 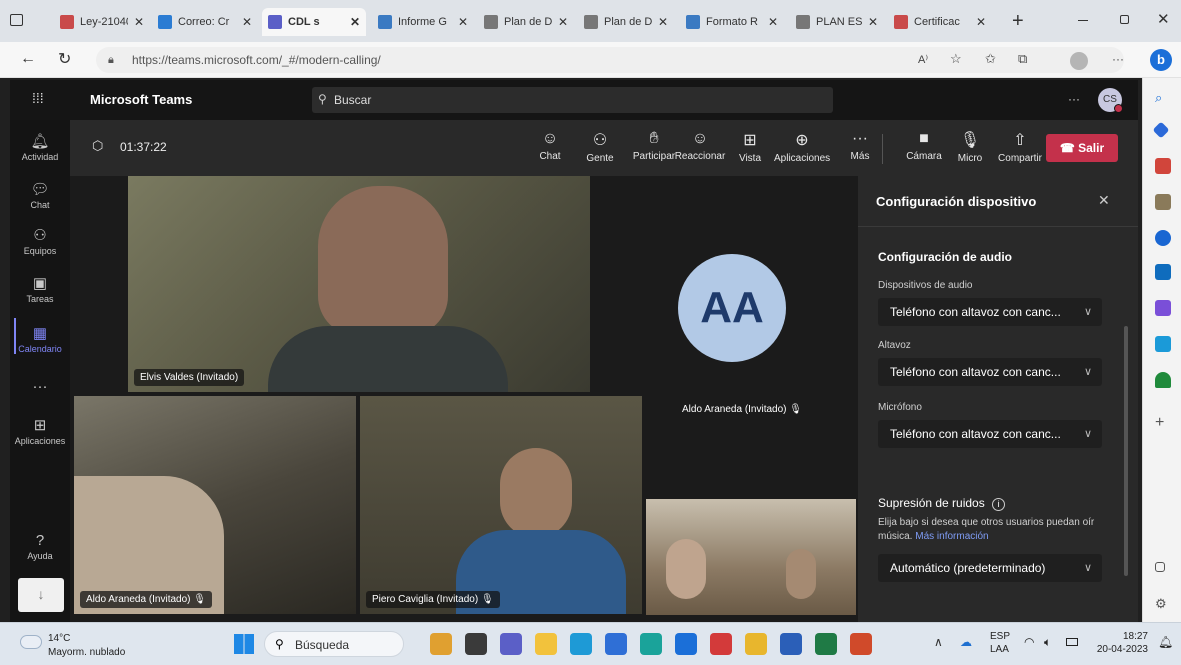 What do you see at coordinates (1104, 200) in the screenshot?
I see `close-panel-icon: ✕` at bounding box center [1104, 200].